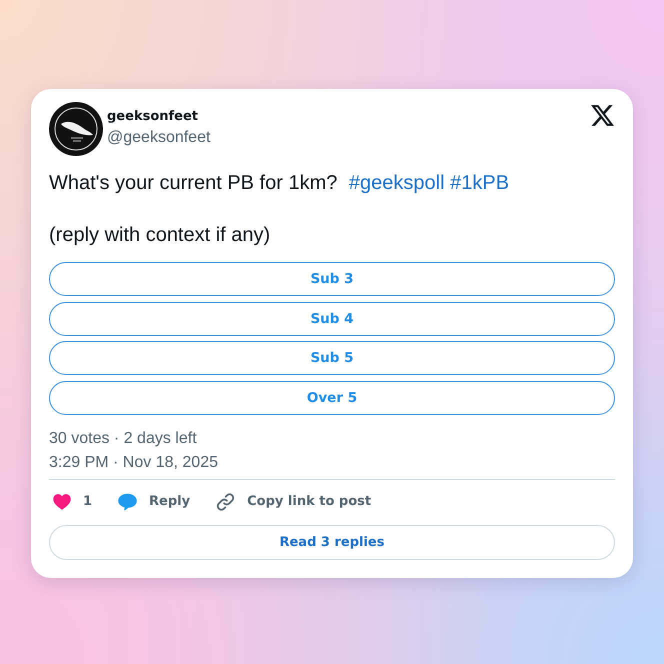 The height and width of the screenshot is (664, 664). I want to click on poll-option: Sub 3, so click(332, 279).